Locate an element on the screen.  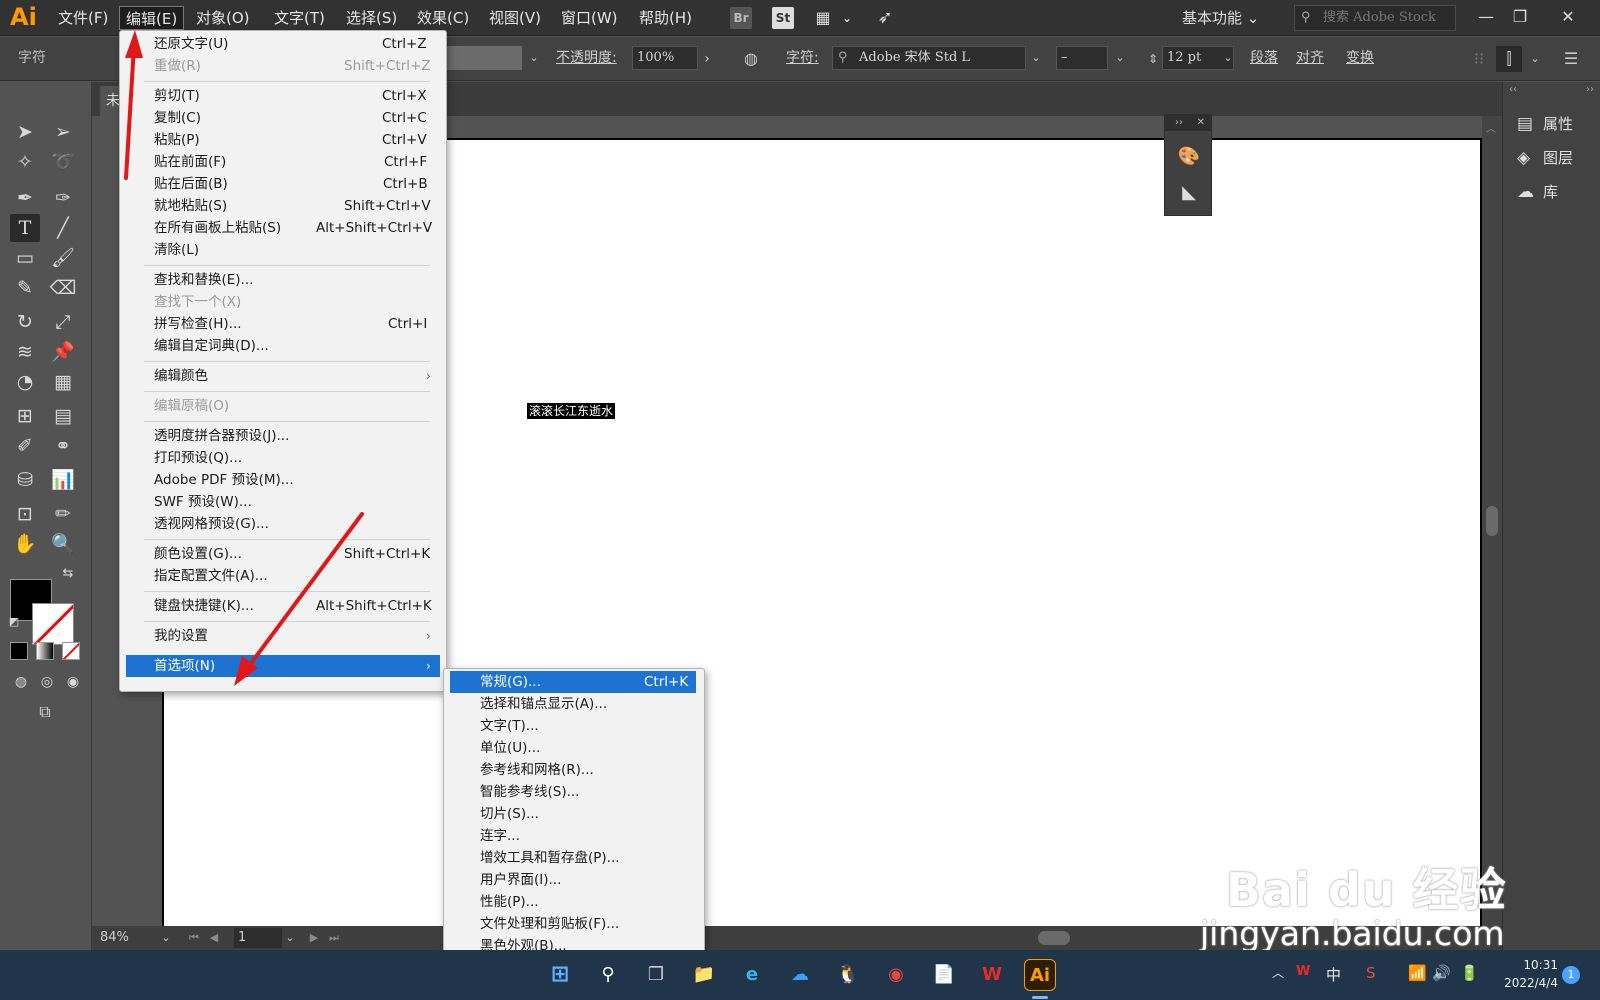
symbol-sprayer-icon: ⛁ is located at coordinates (25, 480).